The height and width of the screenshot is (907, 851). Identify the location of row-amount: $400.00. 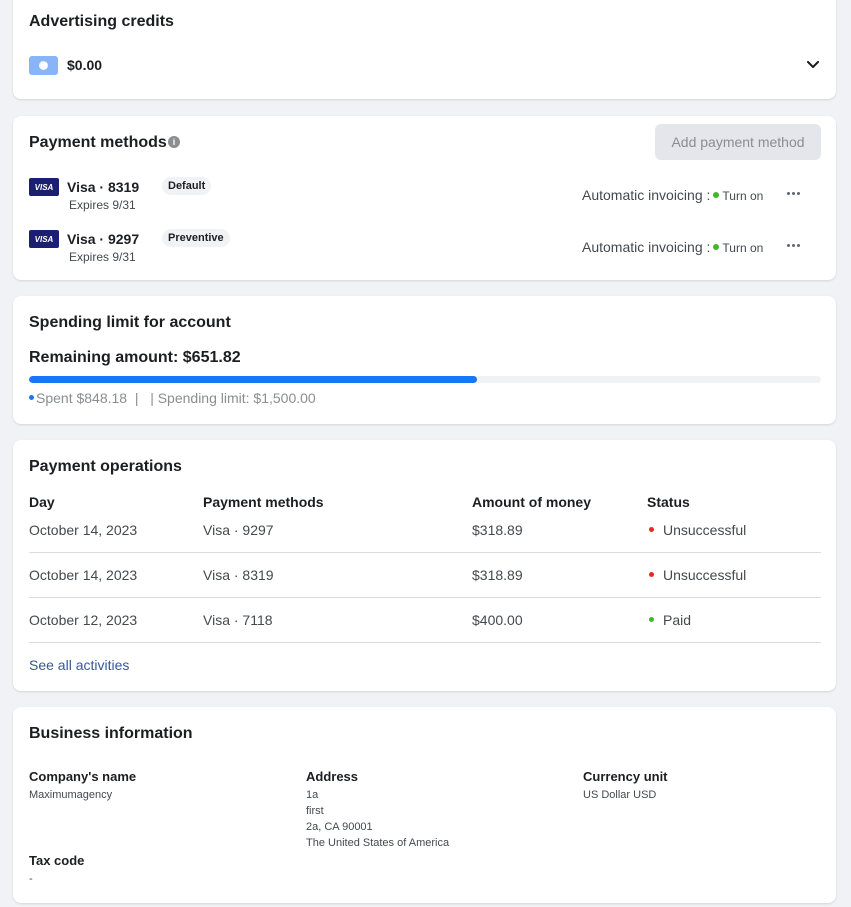
(497, 620).